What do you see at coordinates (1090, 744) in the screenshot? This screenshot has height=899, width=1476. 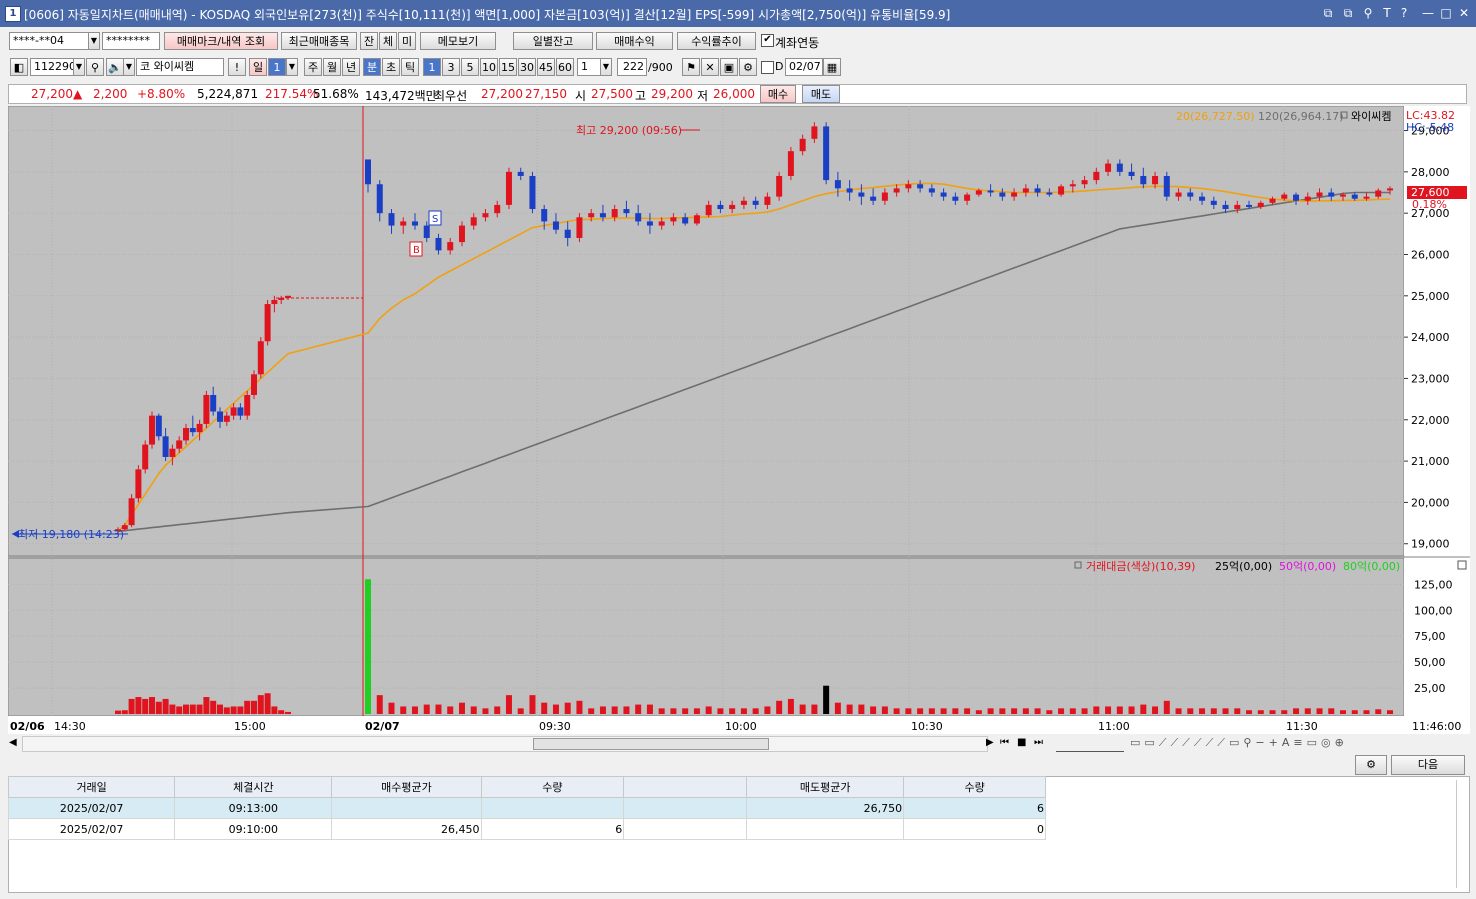 I see `zoom-slider` at bounding box center [1090, 744].